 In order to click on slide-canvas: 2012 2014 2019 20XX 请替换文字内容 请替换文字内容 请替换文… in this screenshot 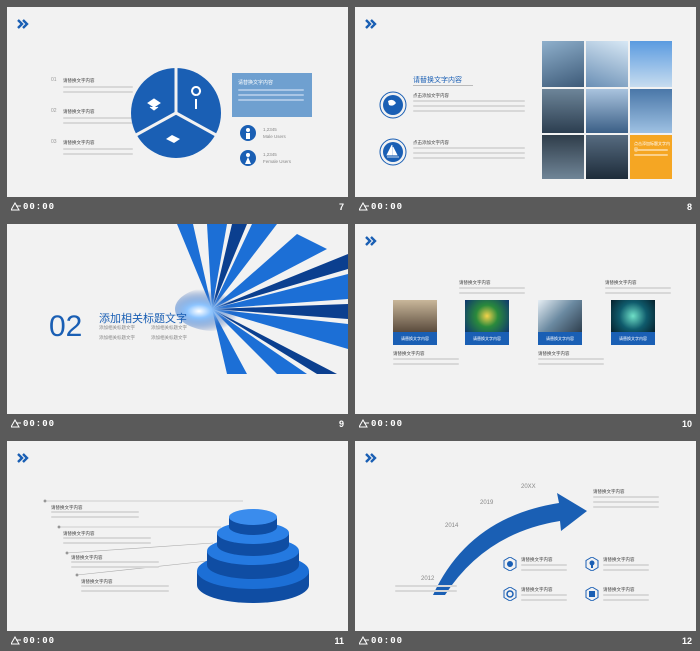, I will do `click(525, 536)`.